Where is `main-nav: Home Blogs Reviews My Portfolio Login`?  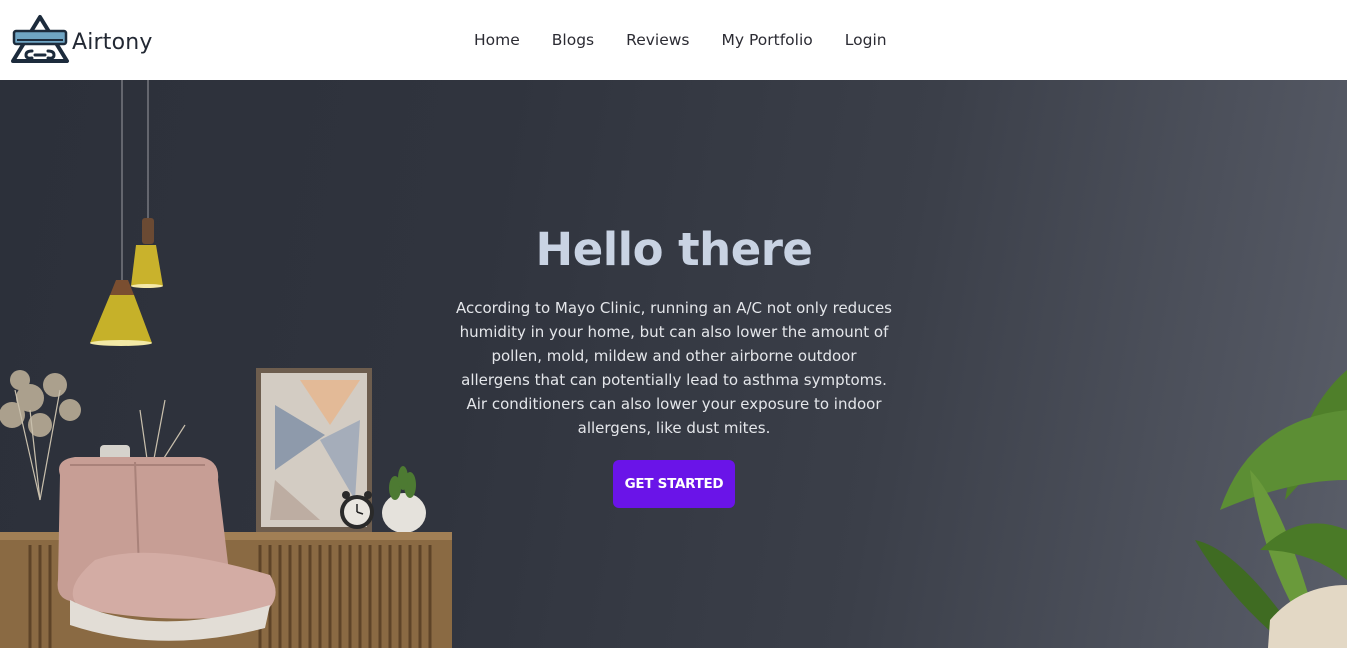 main-nav: Home Blogs Reviews My Portfolio Login is located at coordinates (680, 40).